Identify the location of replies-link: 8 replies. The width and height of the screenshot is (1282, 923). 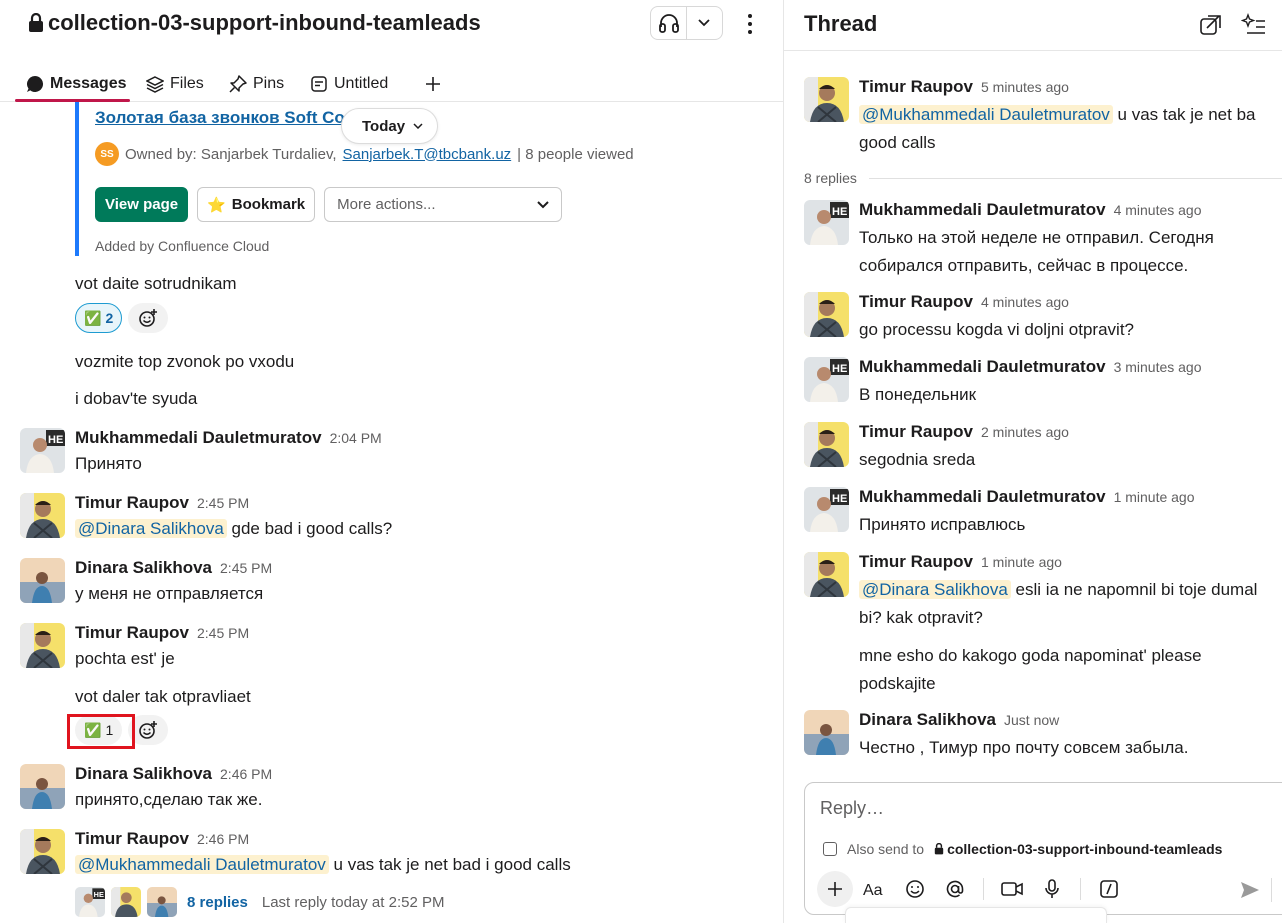
(217, 902).